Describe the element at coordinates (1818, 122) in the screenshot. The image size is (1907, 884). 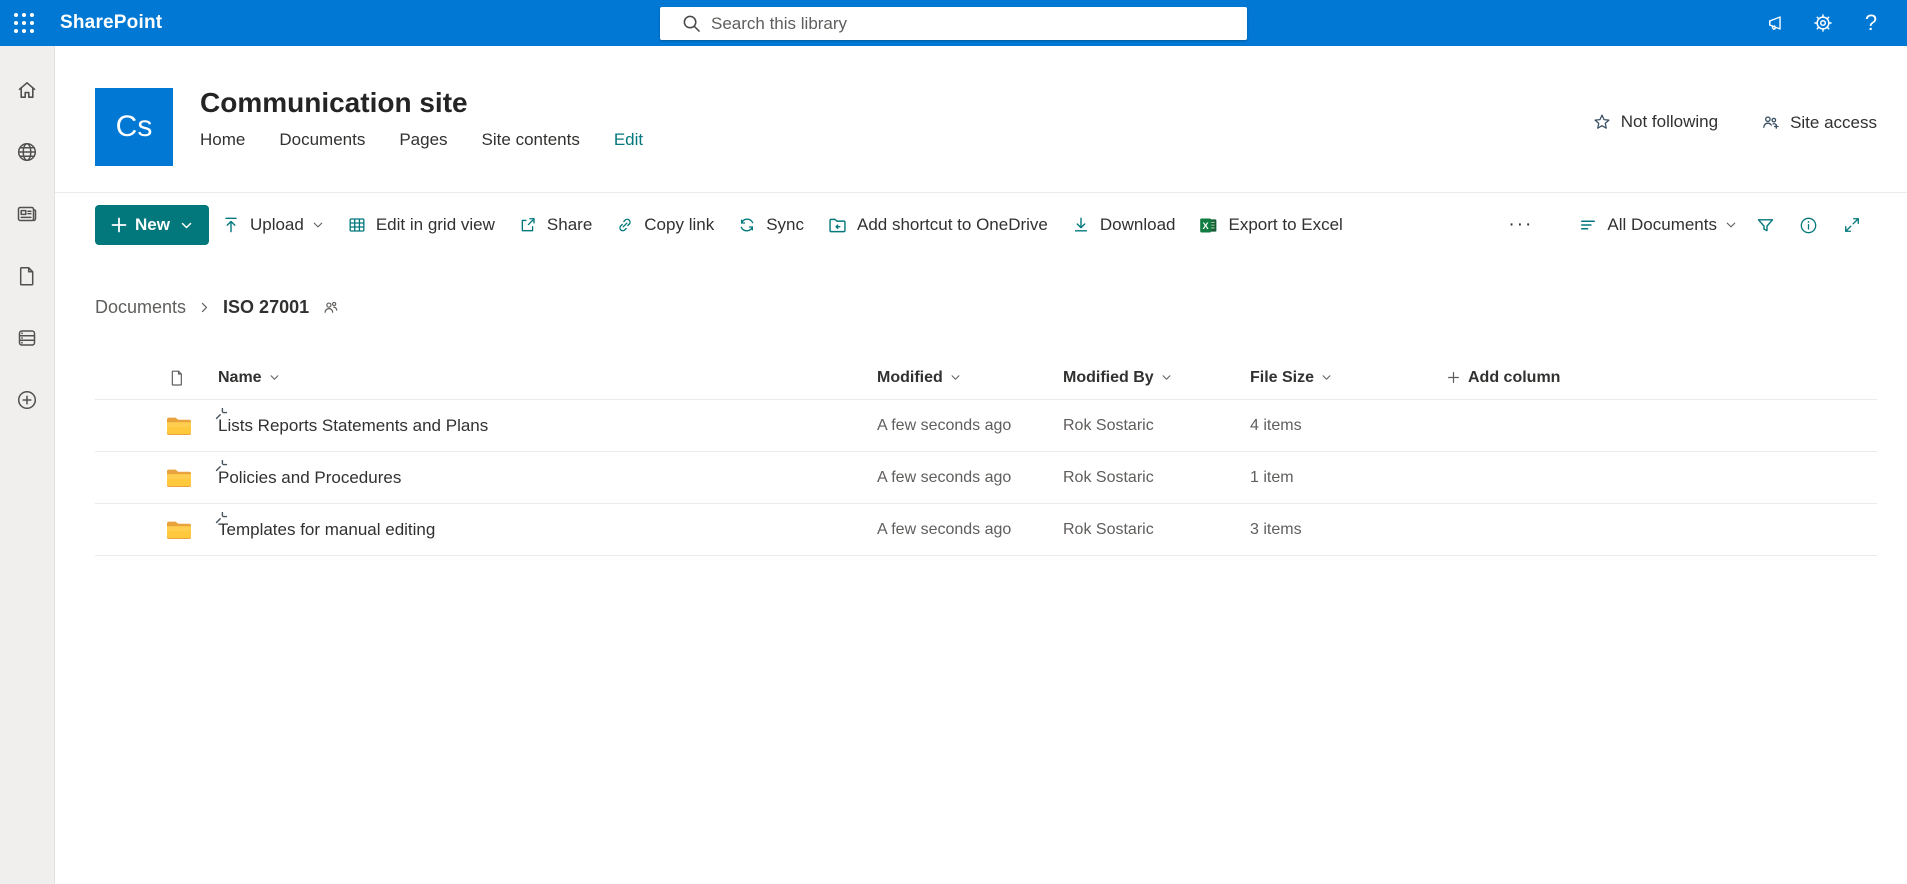
I see `site-access-button: Site access` at that location.